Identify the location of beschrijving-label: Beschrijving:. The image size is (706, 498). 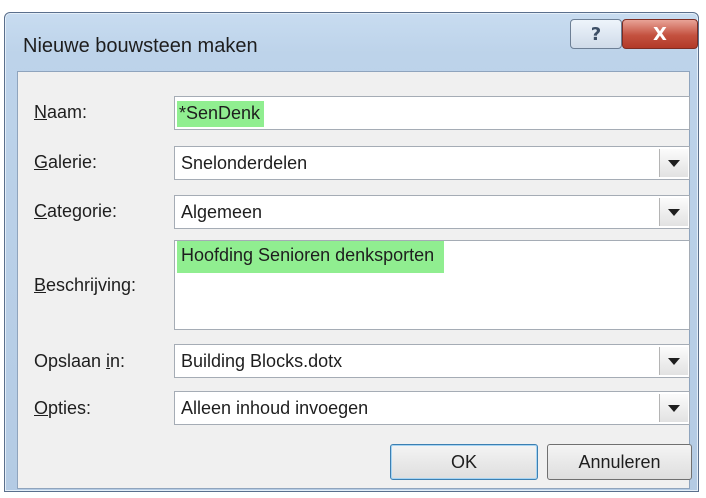
(85, 285).